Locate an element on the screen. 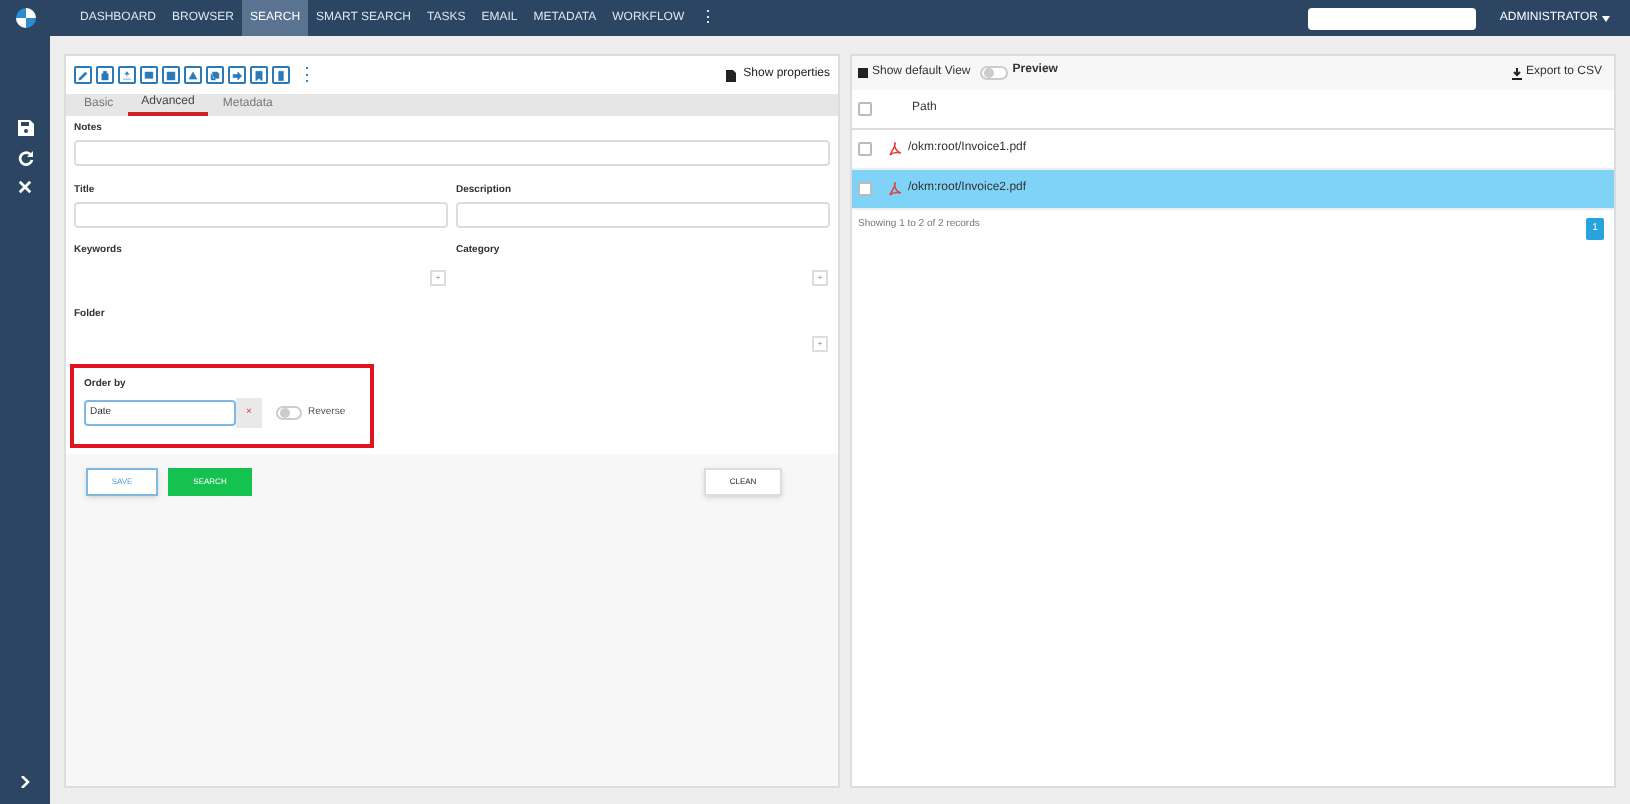  refresh-icon is located at coordinates (25, 158).